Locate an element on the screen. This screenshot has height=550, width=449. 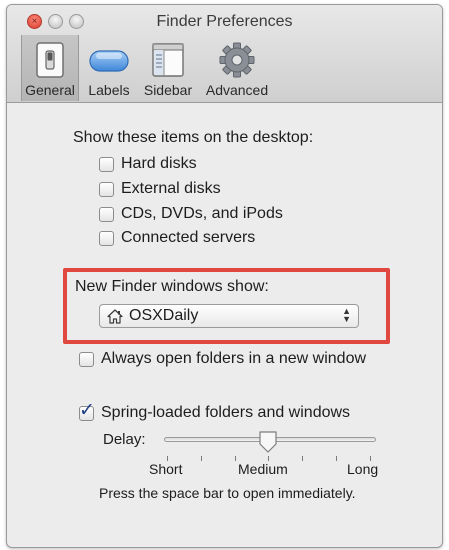
delay-slider-knob is located at coordinates (268, 442).